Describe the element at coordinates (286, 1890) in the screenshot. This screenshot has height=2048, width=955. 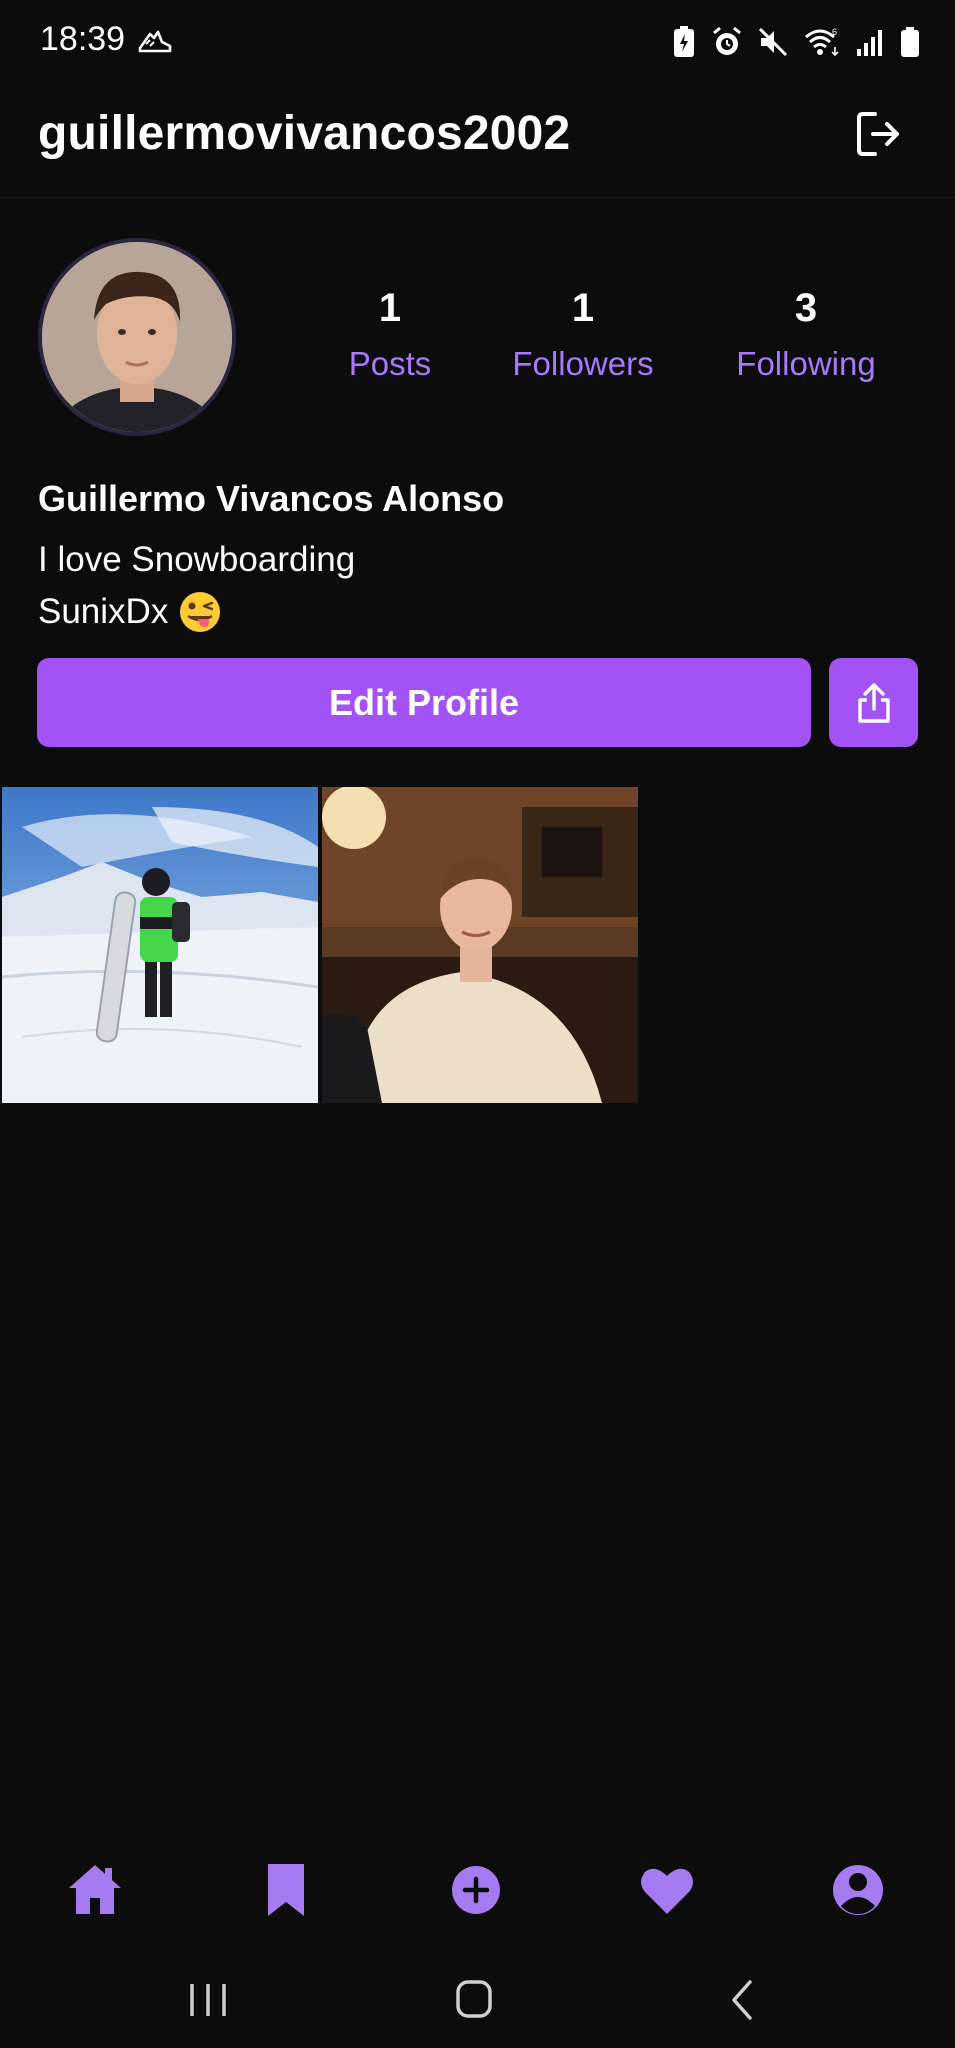
I see `bookmark-icon` at that location.